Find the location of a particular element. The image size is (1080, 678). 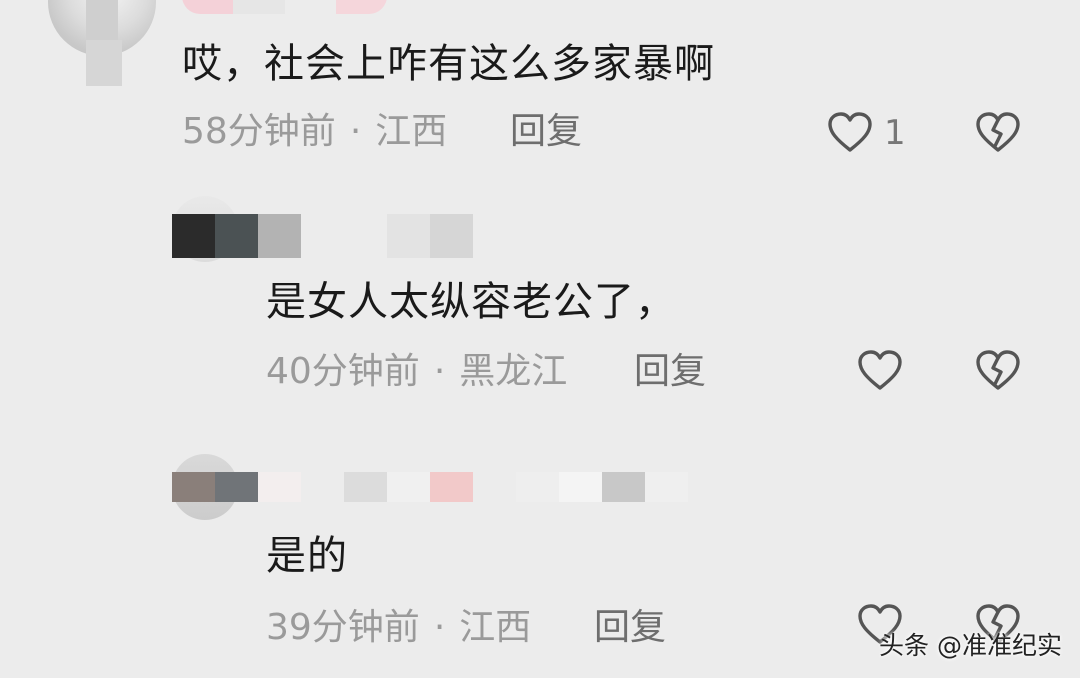

commenter-name-redacted is located at coordinates (284, 7).